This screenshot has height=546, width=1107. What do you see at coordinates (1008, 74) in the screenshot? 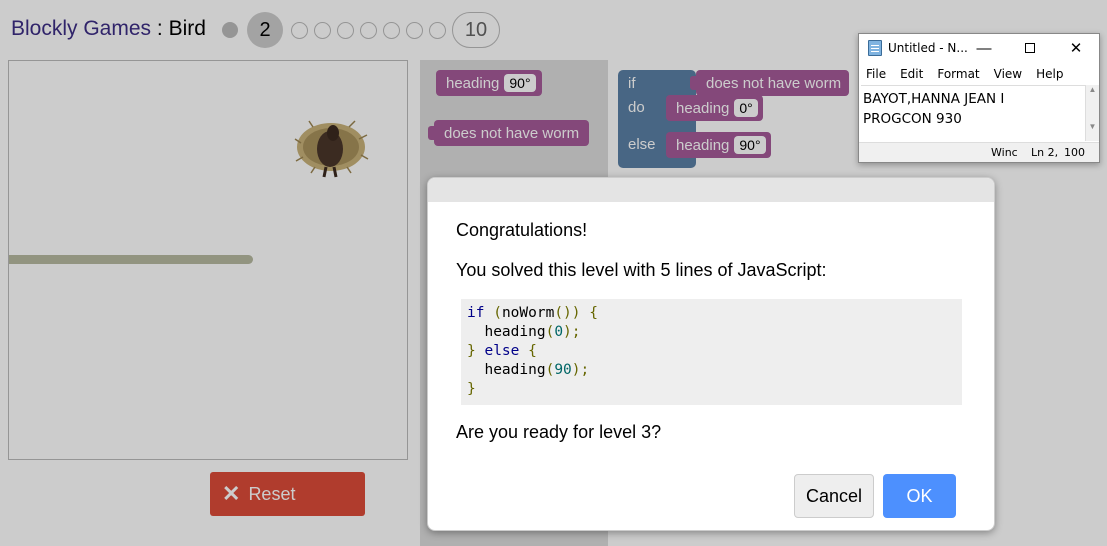
I see `menu-view: View` at bounding box center [1008, 74].